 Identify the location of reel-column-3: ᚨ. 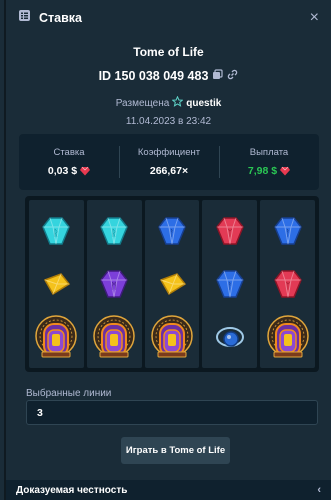
(172, 284).